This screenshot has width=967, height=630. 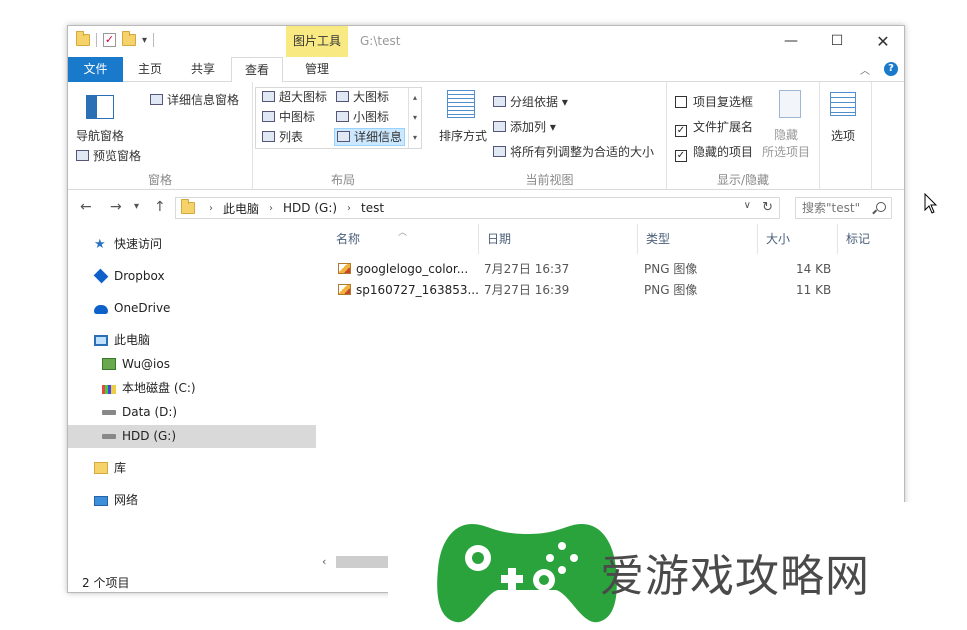 What do you see at coordinates (241, 208) in the screenshot?
I see `breadcrumb-this-pc: 此电脑` at bounding box center [241, 208].